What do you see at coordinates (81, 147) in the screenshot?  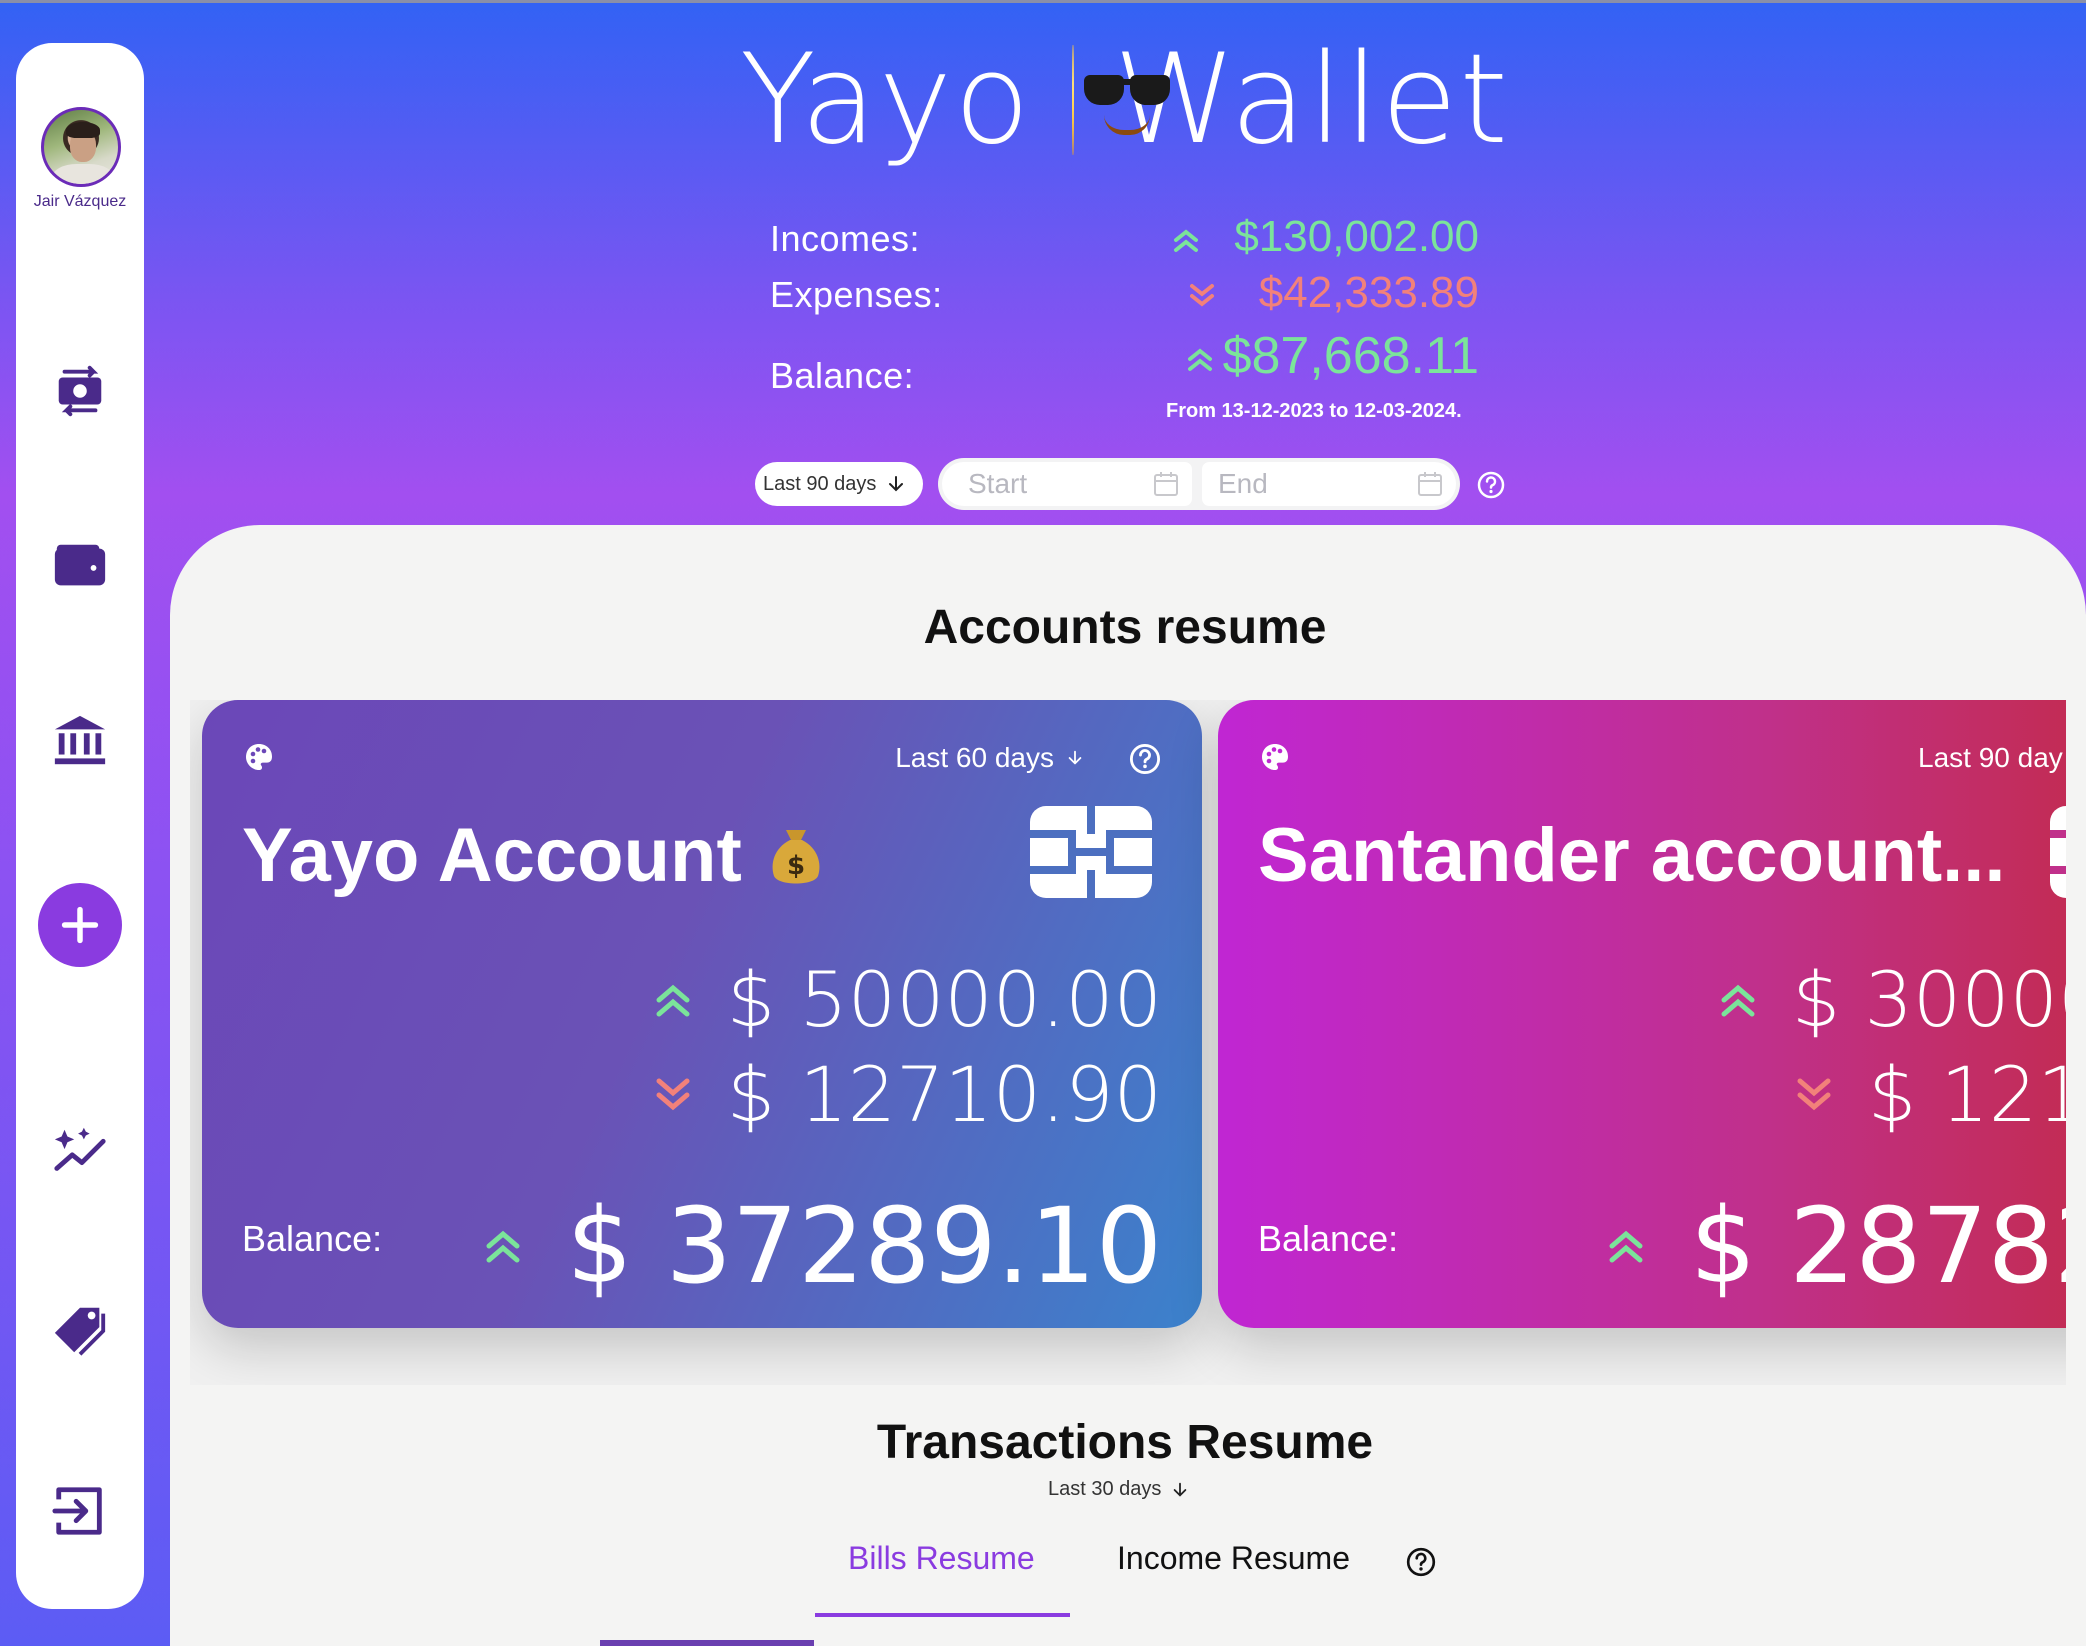 I see `avatar` at bounding box center [81, 147].